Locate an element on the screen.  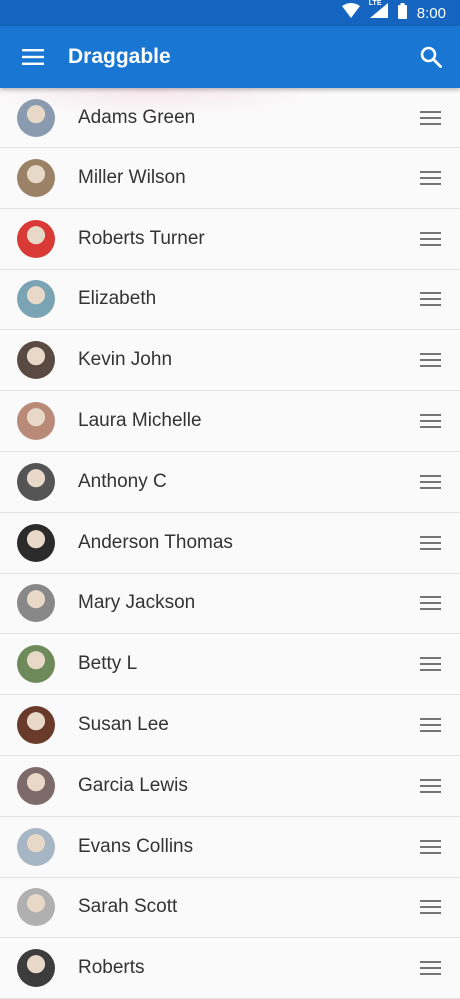
contact-name: Mary Jackson is located at coordinates (137, 603).